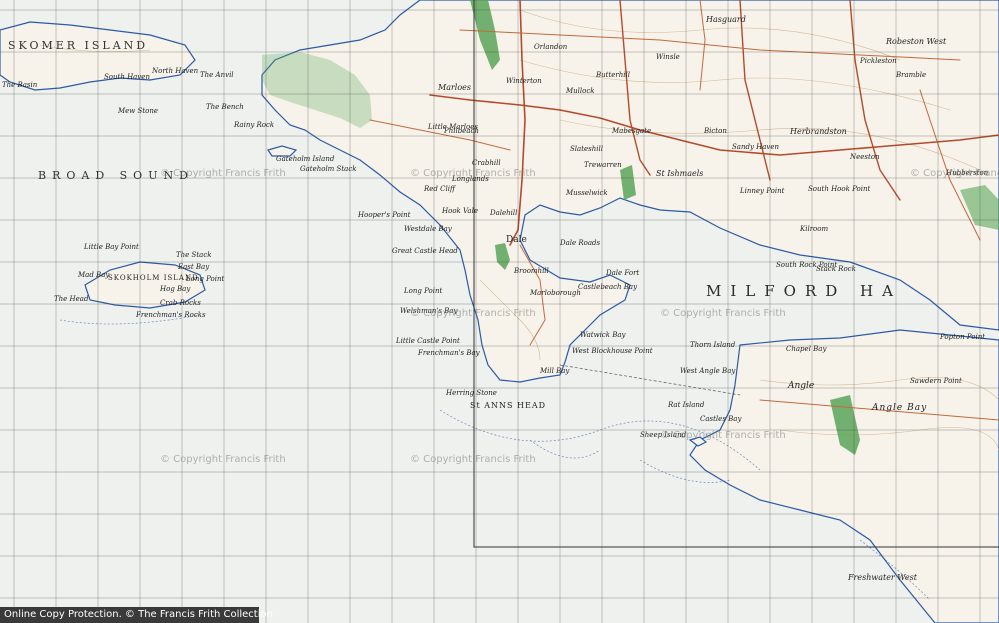  What do you see at coordinates (587, 193) in the screenshot?
I see `label-musselwick: Musselwick` at bounding box center [587, 193].